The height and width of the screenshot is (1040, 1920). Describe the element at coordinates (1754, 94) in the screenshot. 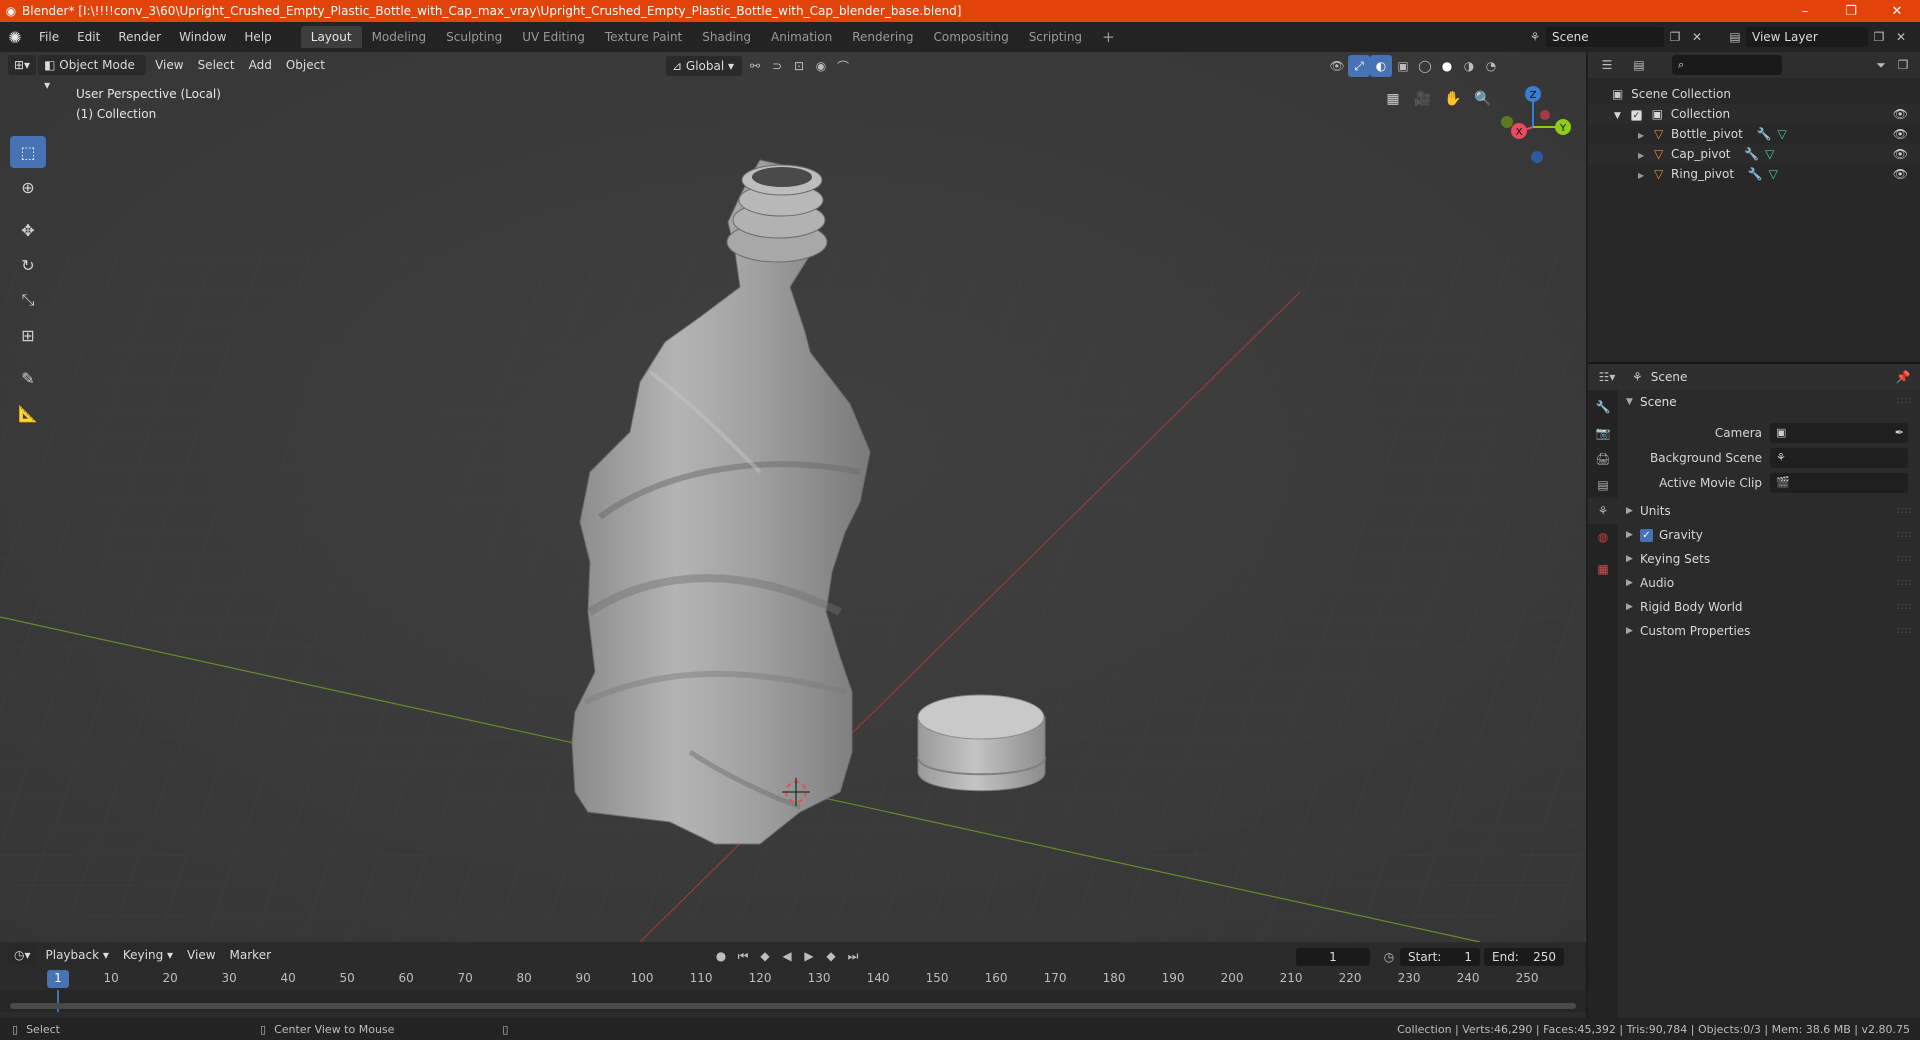

I see `outliner-row-scene-collection: ▣ Scene Collection` at that location.